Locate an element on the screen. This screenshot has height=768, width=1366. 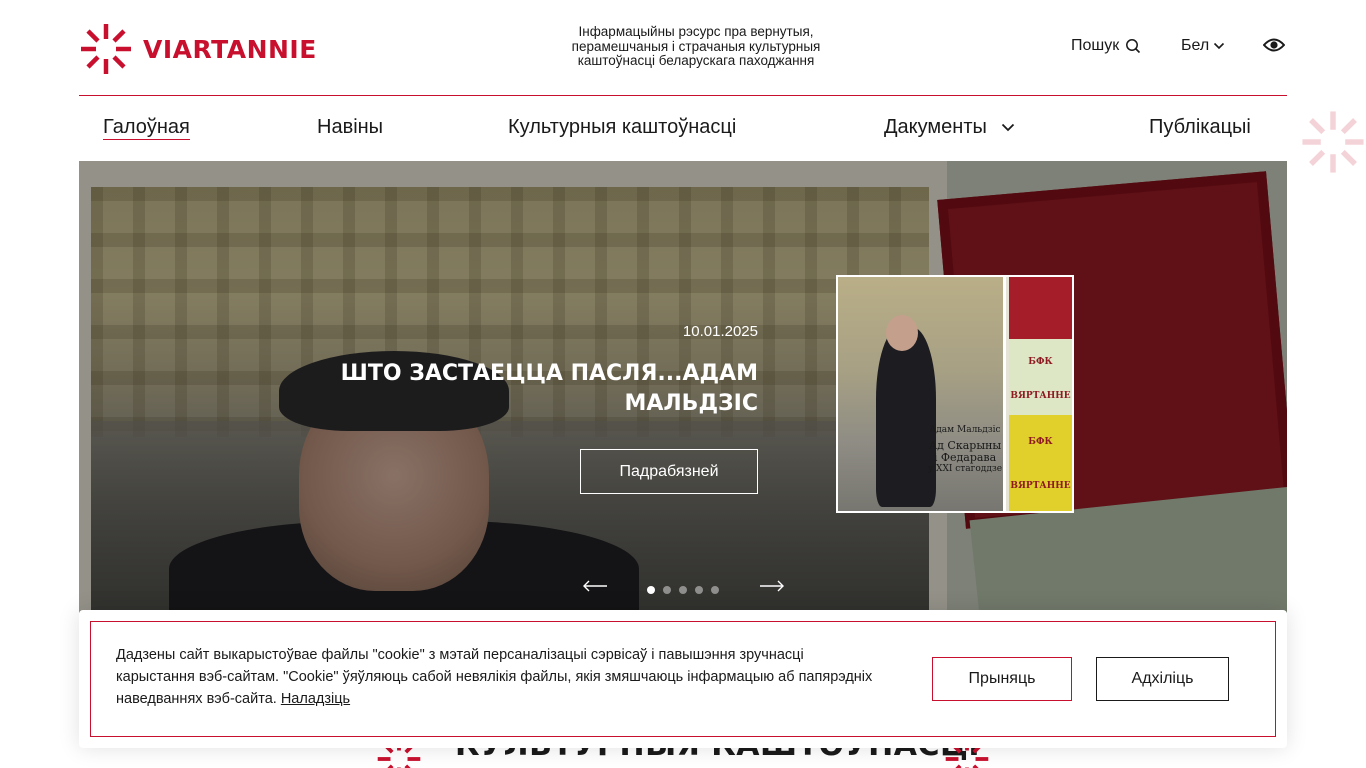
thumbnail-figure is located at coordinates (906, 417).